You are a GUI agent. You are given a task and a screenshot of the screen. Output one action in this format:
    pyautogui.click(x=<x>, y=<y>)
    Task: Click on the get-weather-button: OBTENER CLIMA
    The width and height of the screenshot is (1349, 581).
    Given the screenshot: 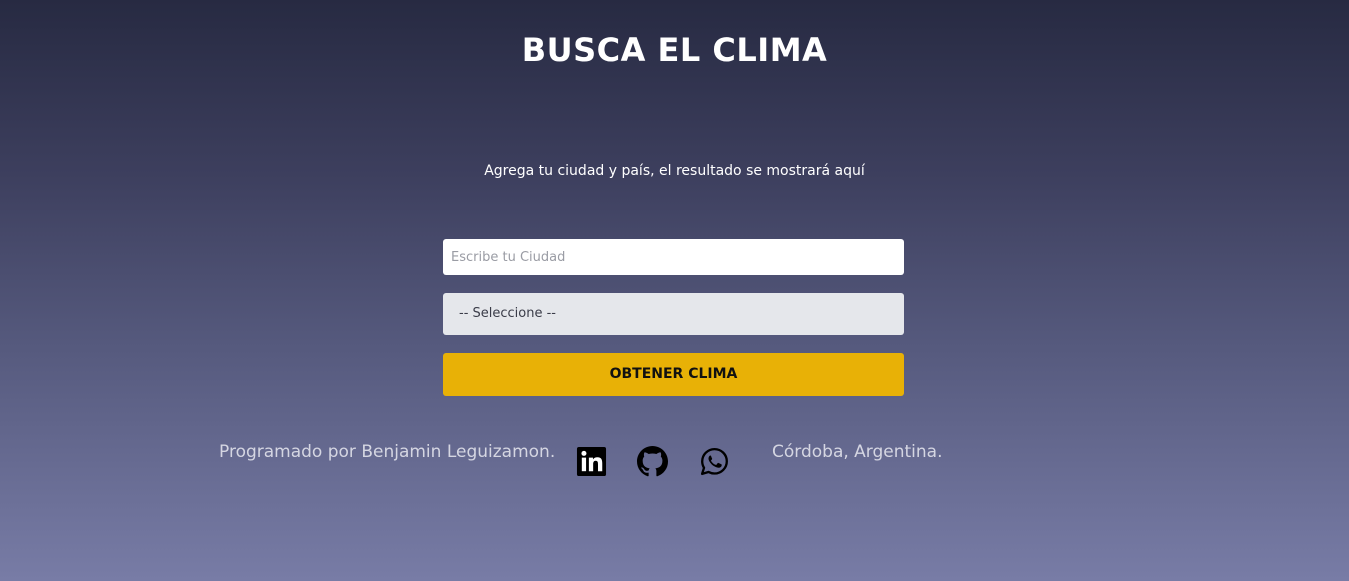 What is the action you would take?
    pyautogui.click(x=673, y=374)
    